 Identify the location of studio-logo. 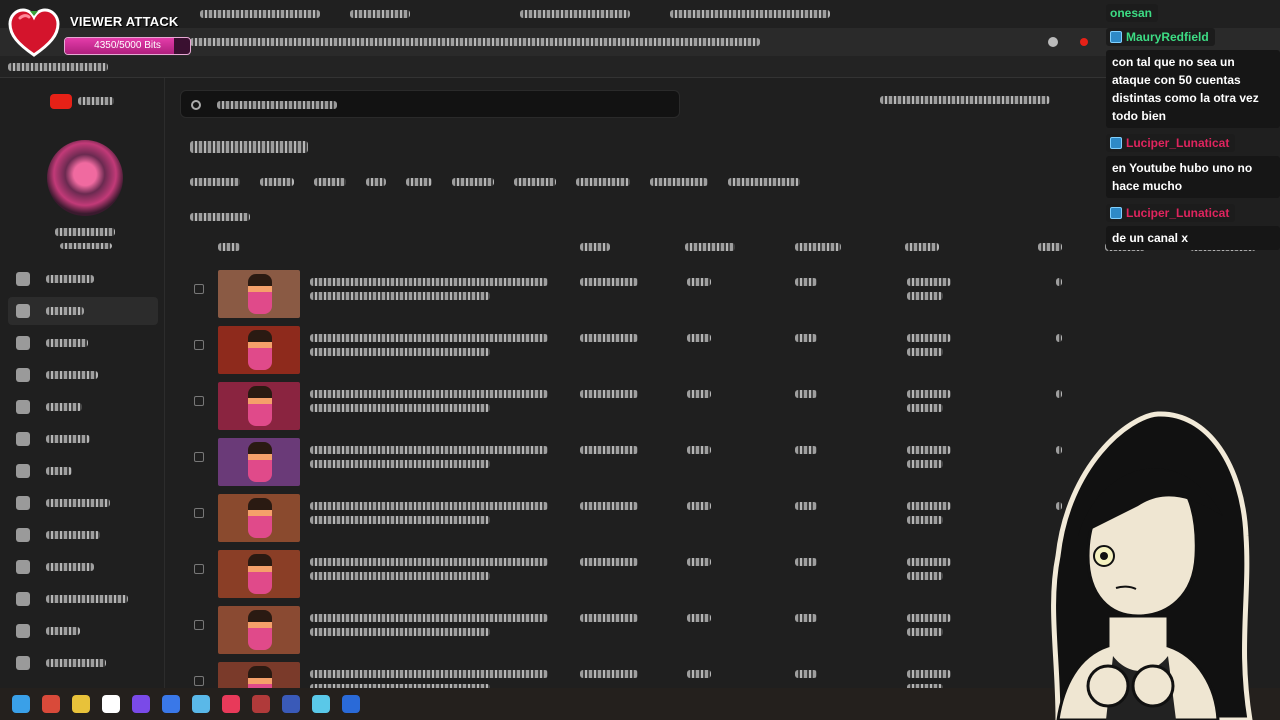
(85, 101).